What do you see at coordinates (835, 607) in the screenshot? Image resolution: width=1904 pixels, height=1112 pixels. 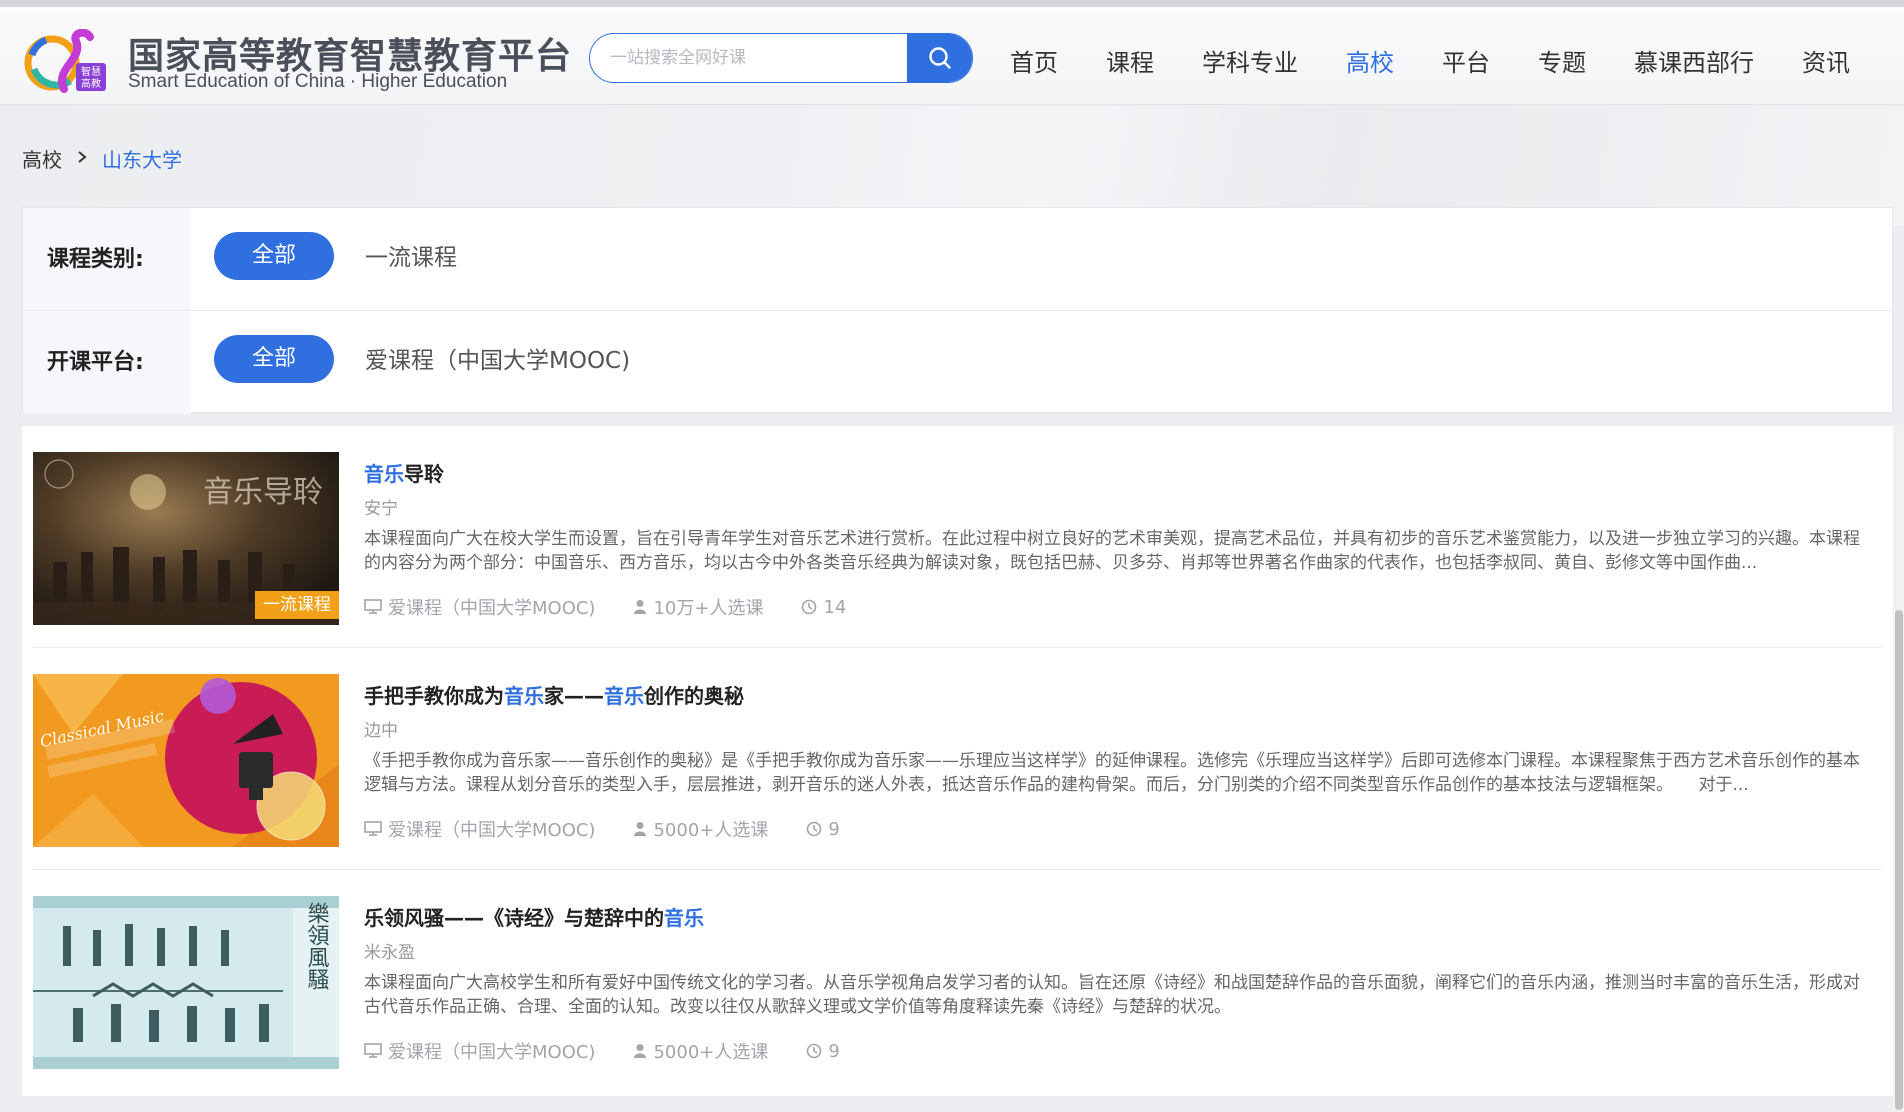 I see `course-sessions-label: 14` at bounding box center [835, 607].